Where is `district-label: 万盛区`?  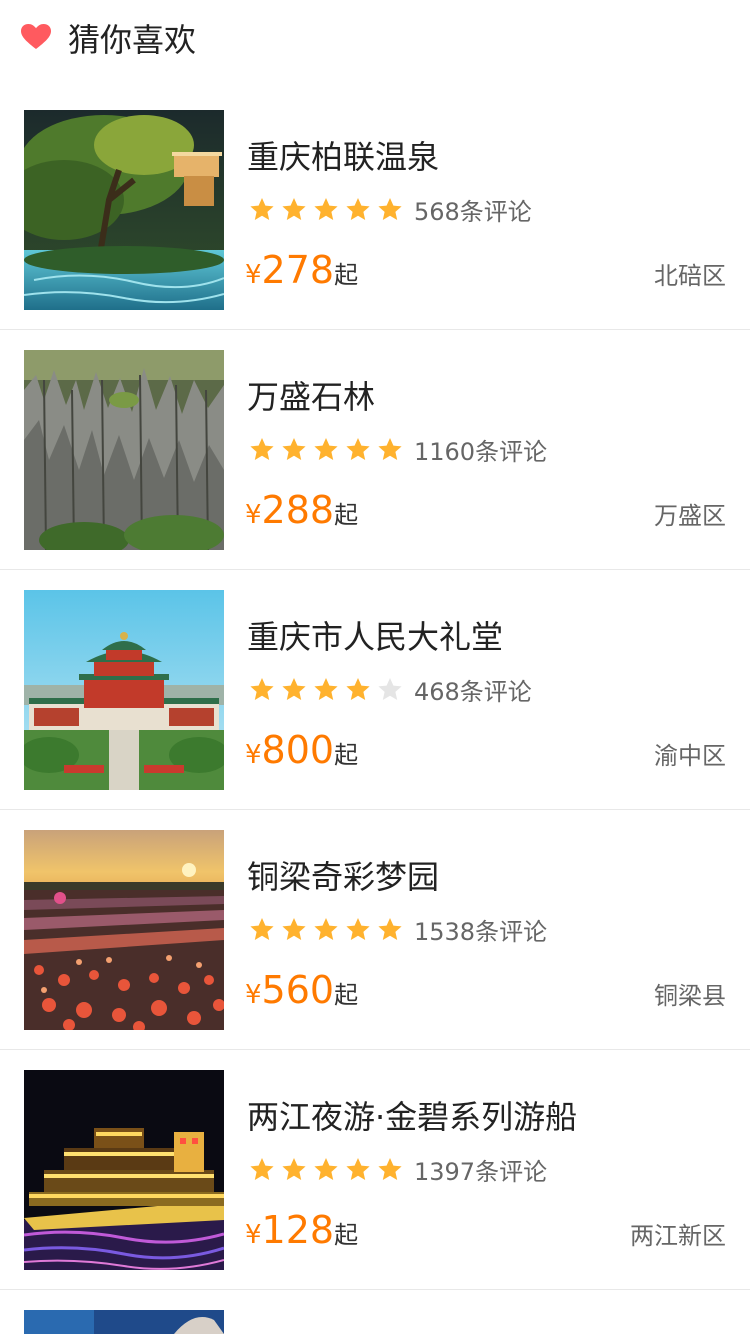 district-label: 万盛区 is located at coordinates (690, 516).